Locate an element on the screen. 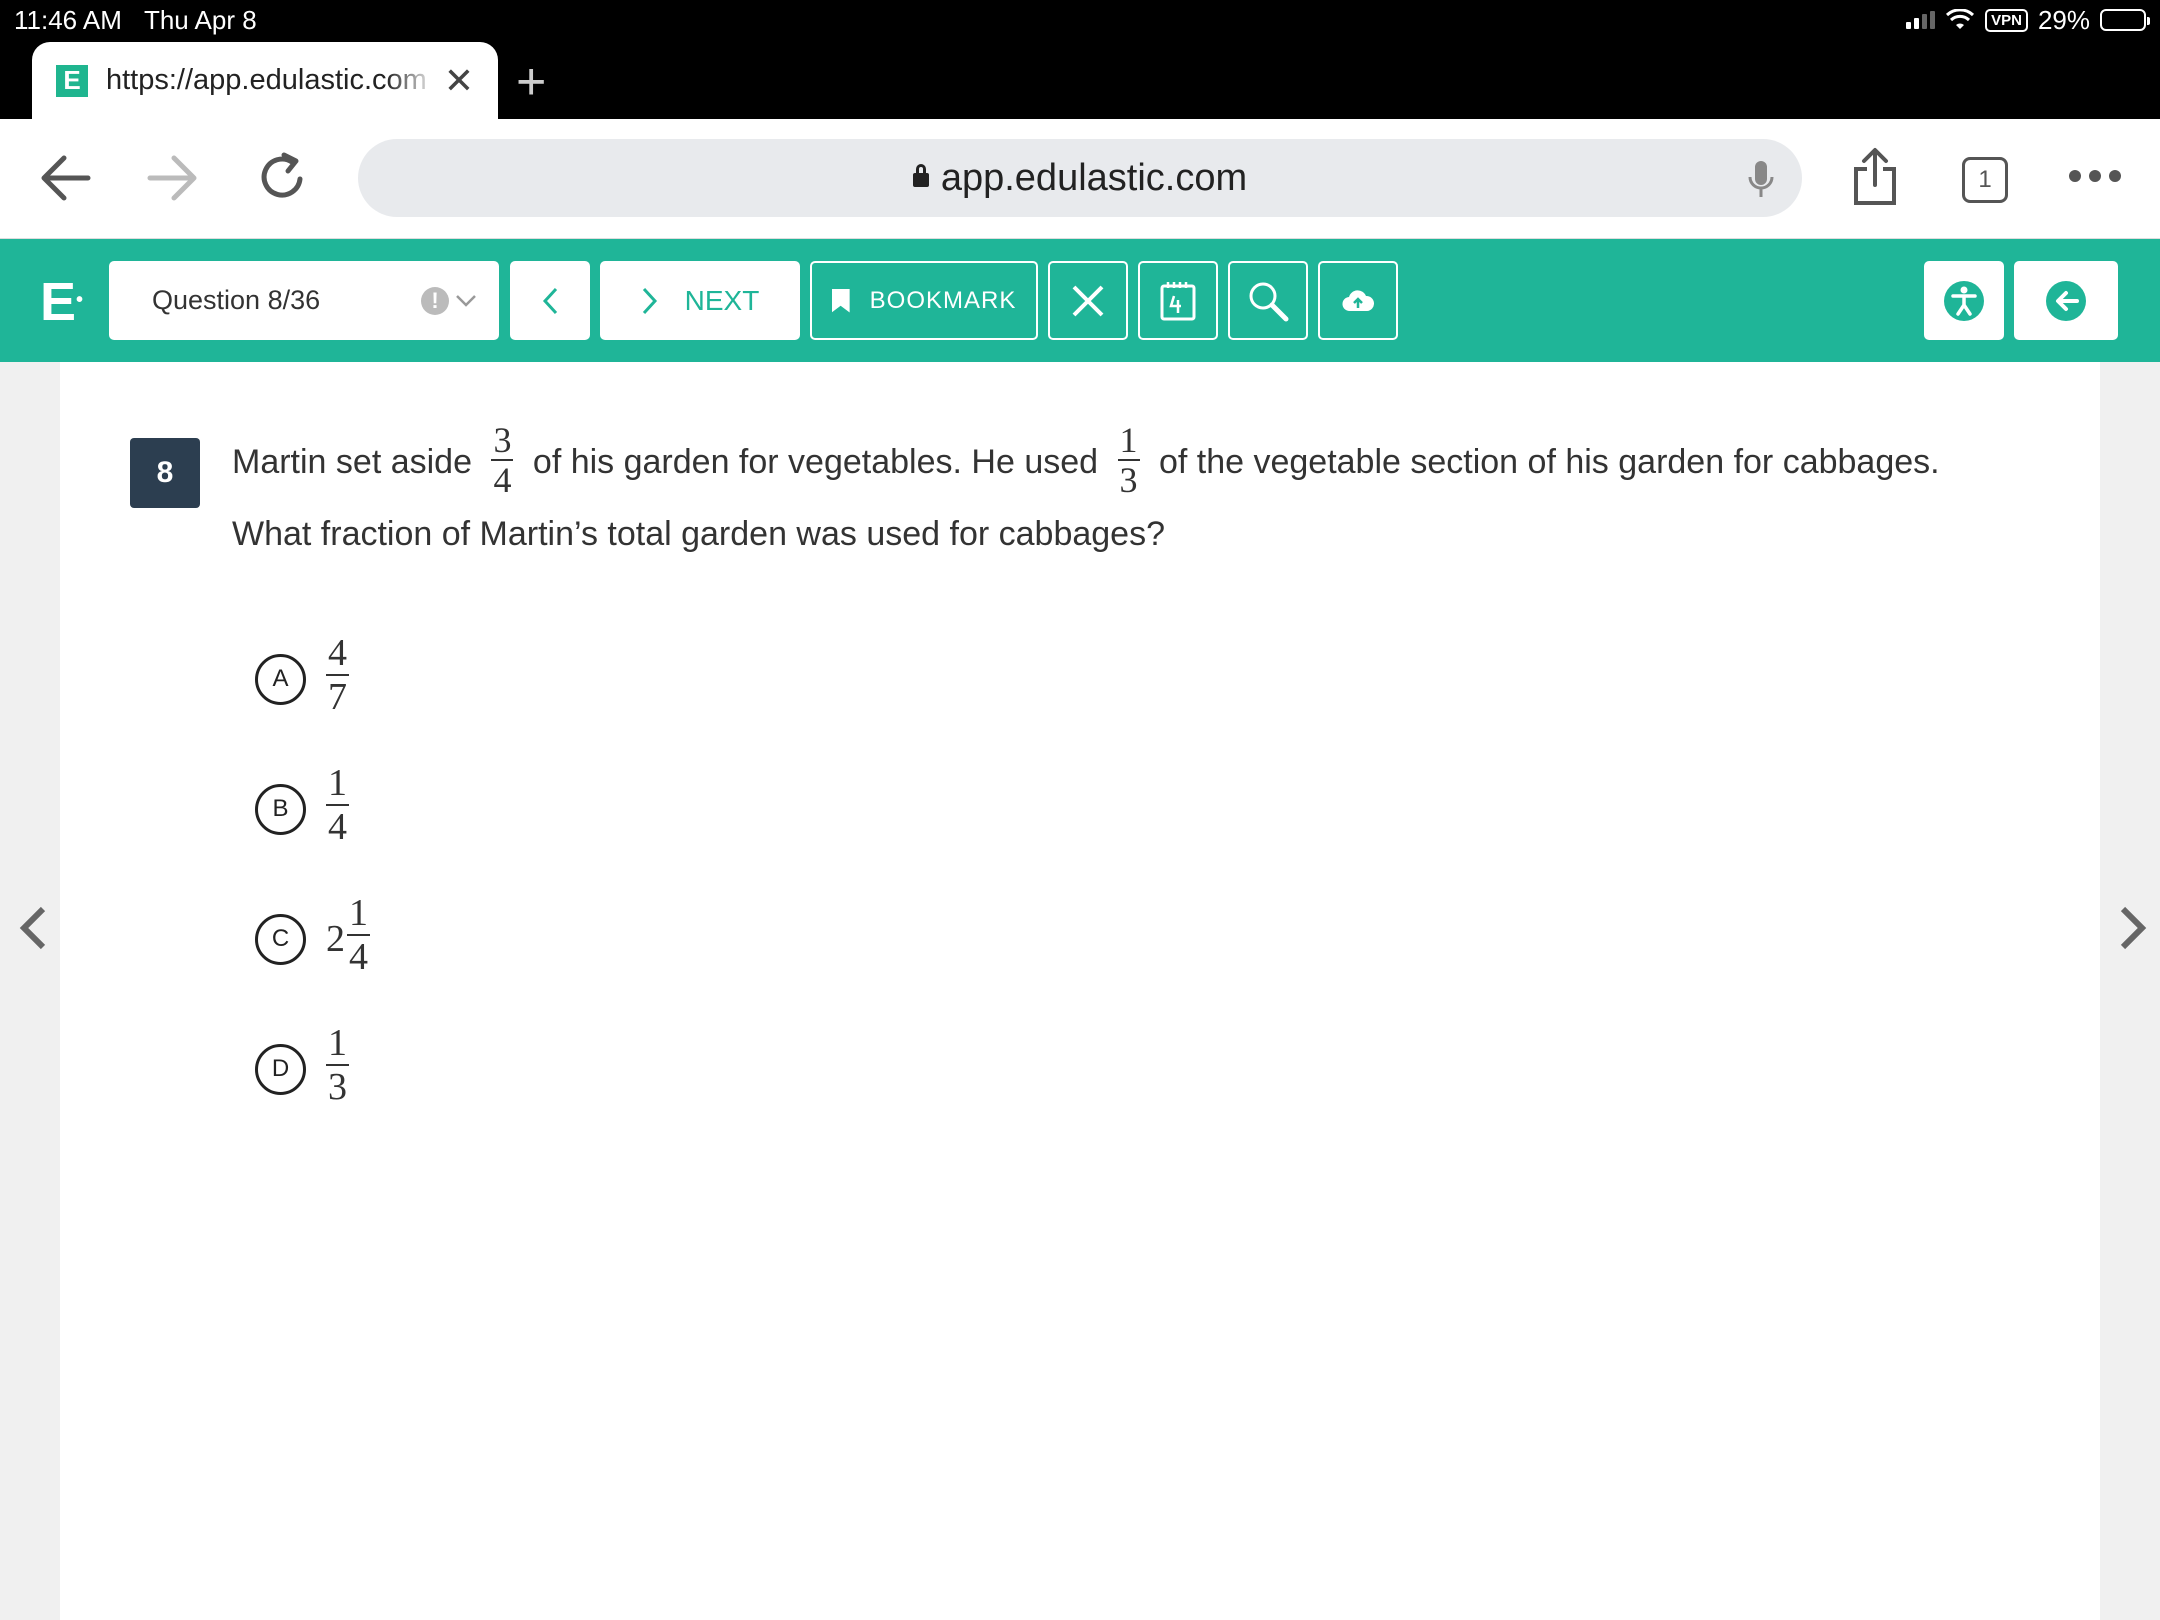  option-c-whole: 2 is located at coordinates (335, 939).